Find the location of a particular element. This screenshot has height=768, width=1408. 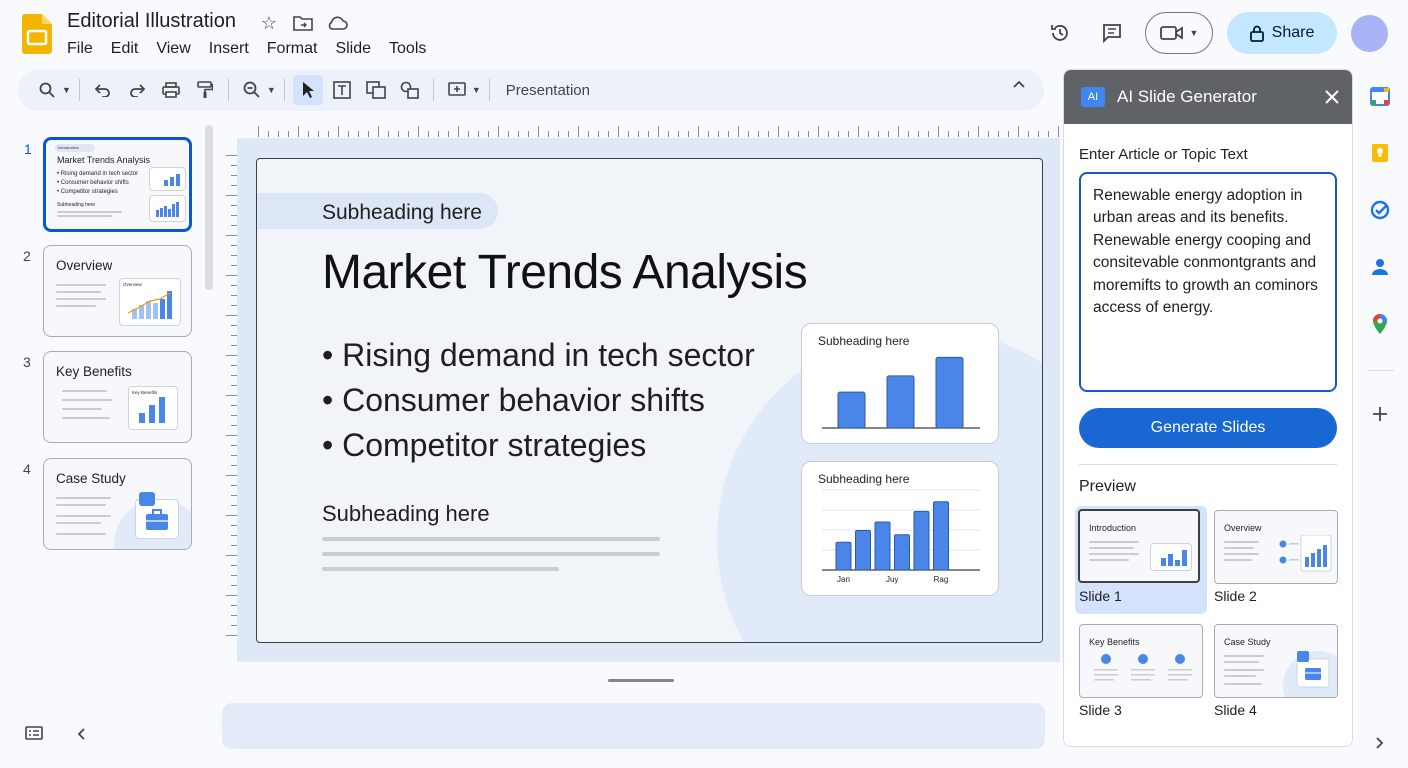

share-button: Share is located at coordinates (1282, 33).